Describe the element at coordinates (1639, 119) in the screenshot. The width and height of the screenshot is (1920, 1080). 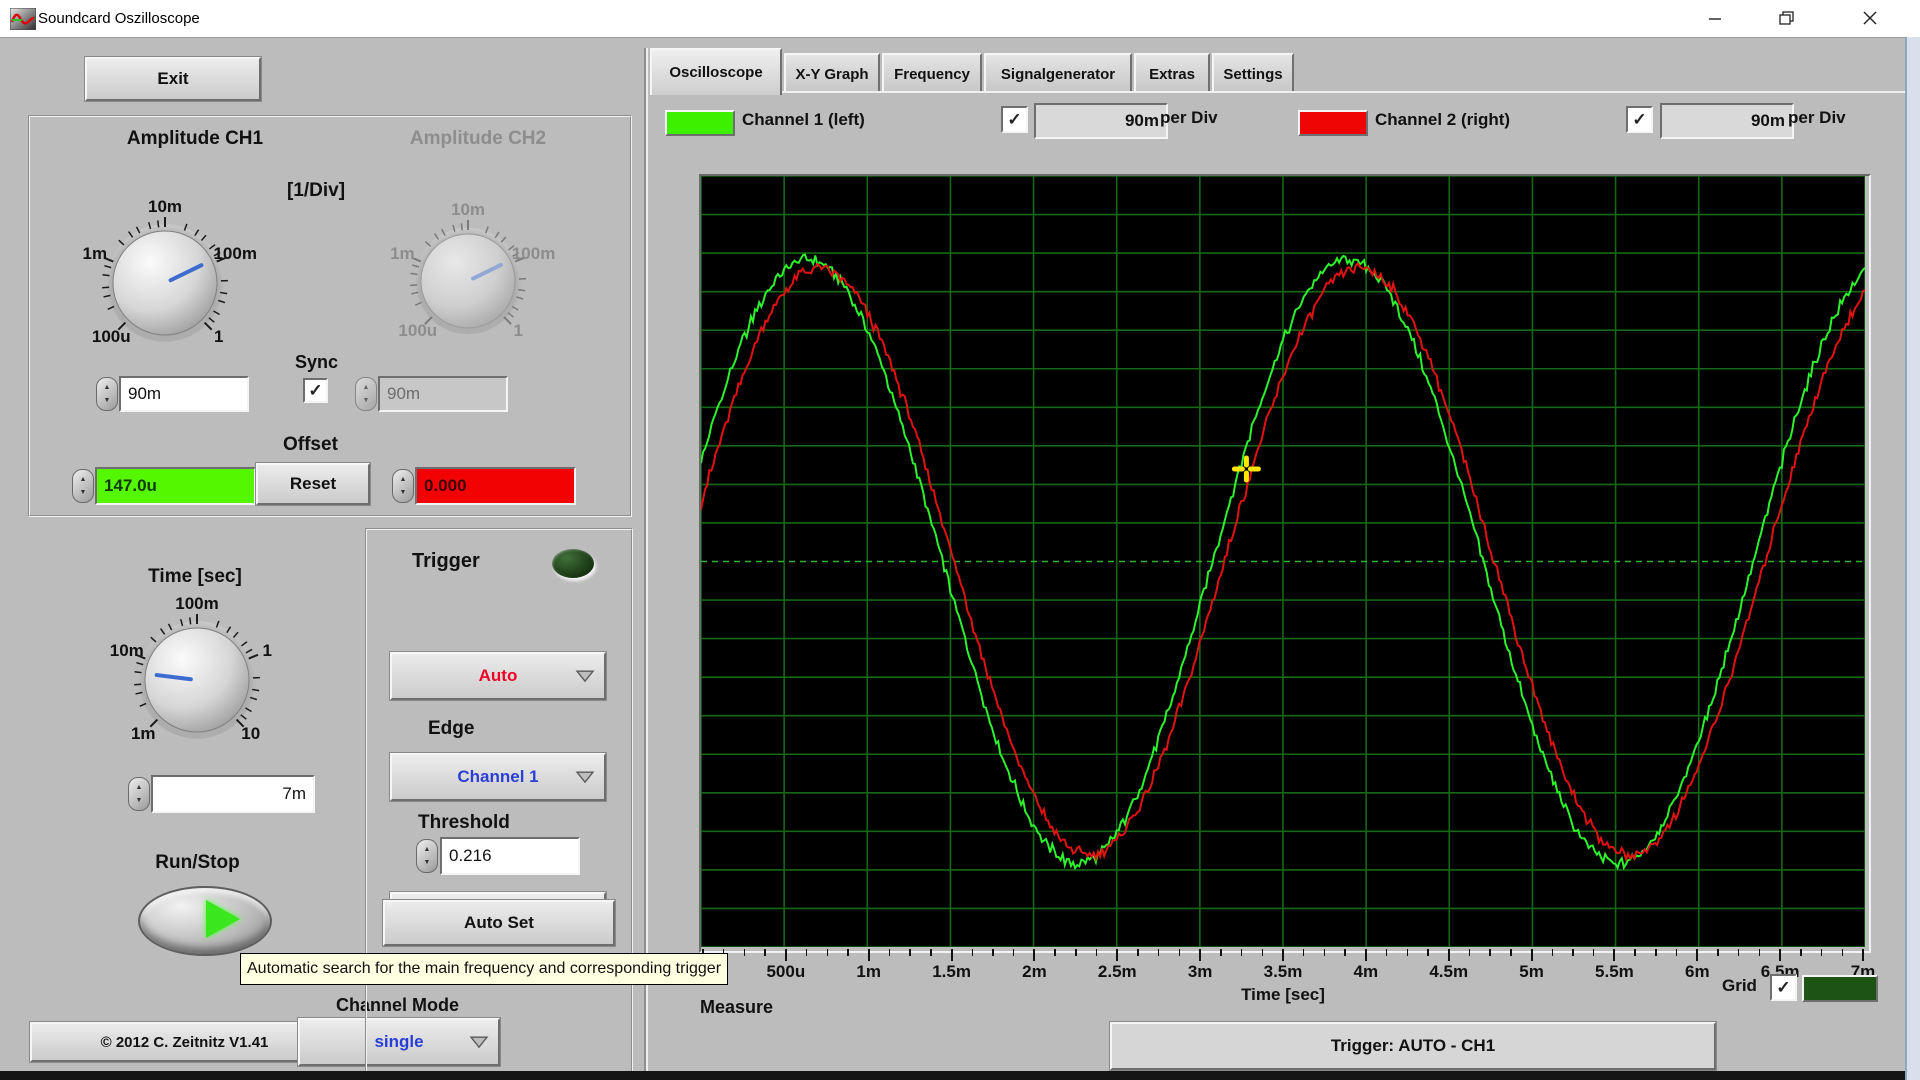
I see `channel2-enable-checkbox: ✓` at that location.